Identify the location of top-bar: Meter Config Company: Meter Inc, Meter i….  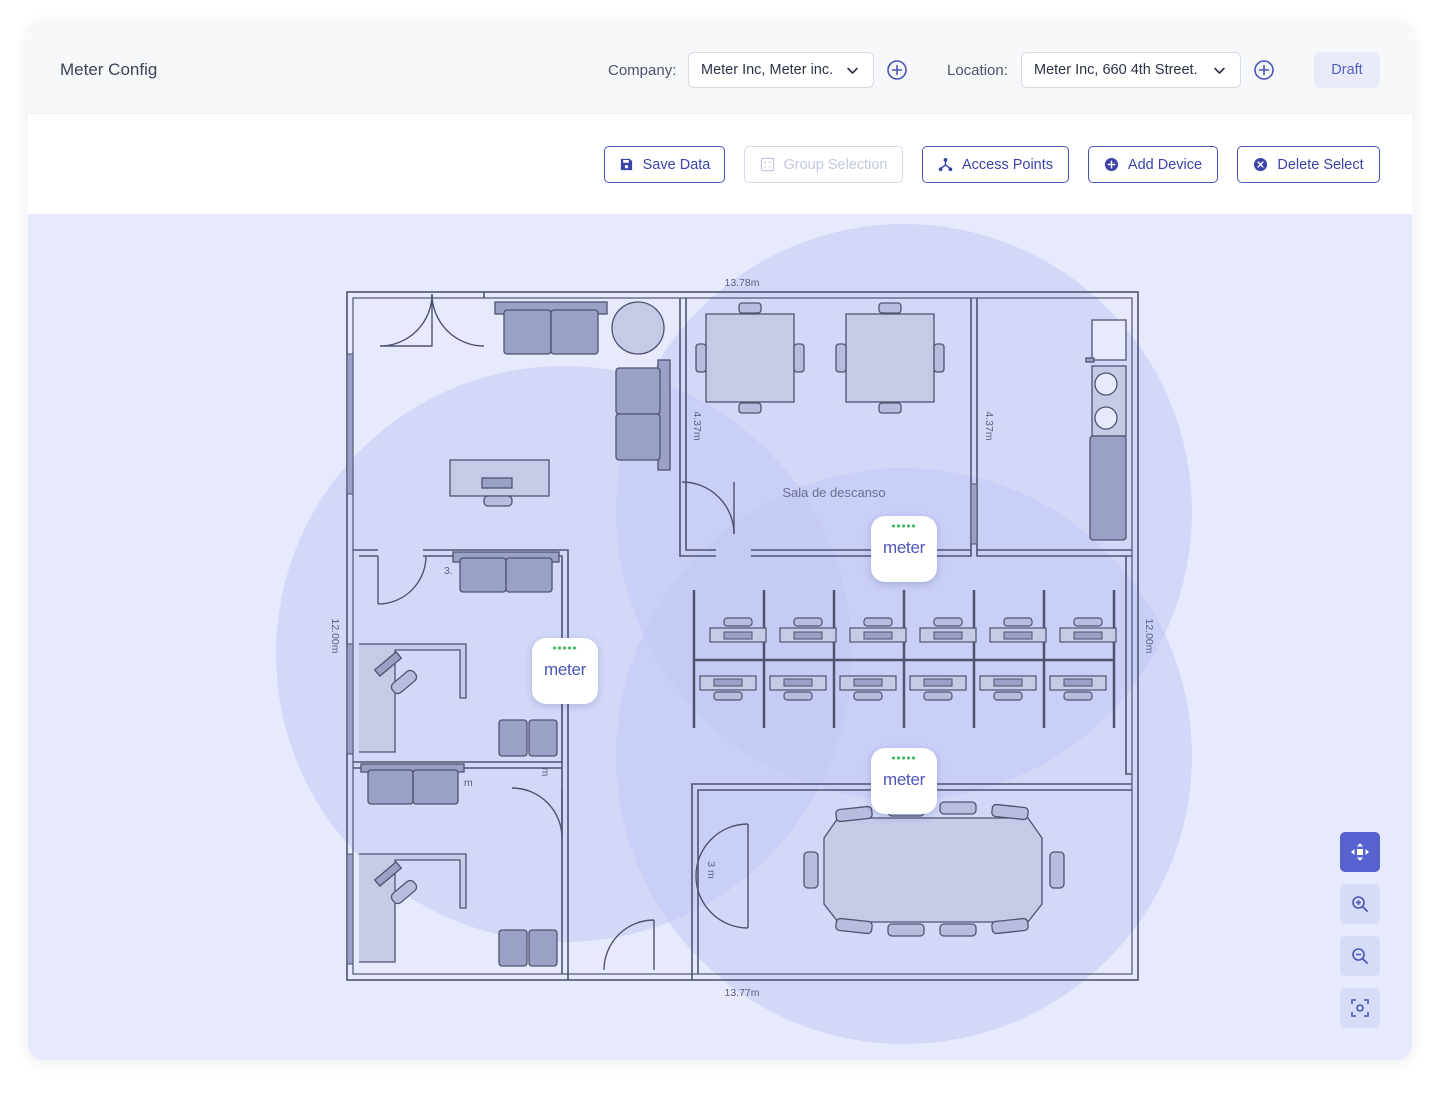
(720, 68).